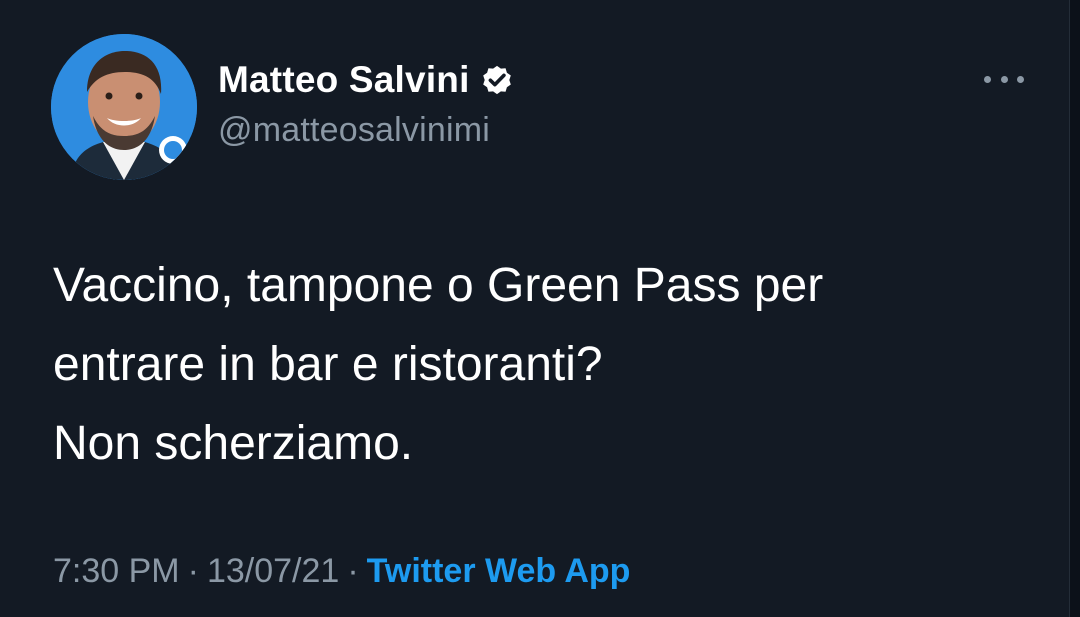  I want to click on tweet-text-line: Vaccino, tampone o Green Pass per, so click(438, 285).